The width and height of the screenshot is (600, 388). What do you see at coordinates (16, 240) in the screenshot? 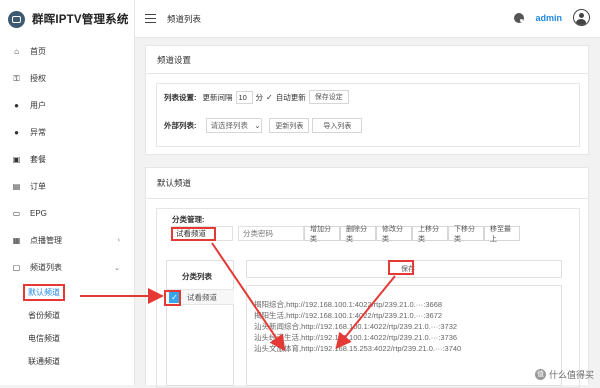
I see `vod-icon: ▦` at bounding box center [16, 240].